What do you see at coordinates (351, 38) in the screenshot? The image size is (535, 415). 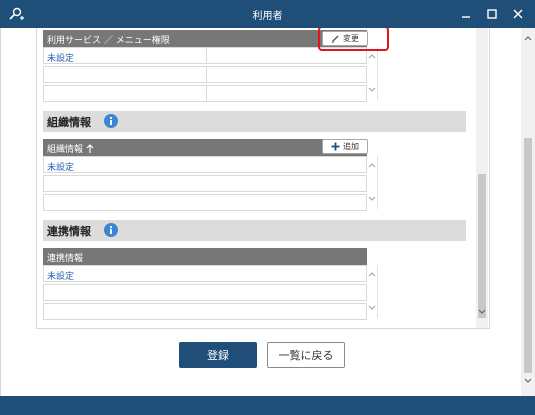 I see `change-button-label: 変更` at bounding box center [351, 38].